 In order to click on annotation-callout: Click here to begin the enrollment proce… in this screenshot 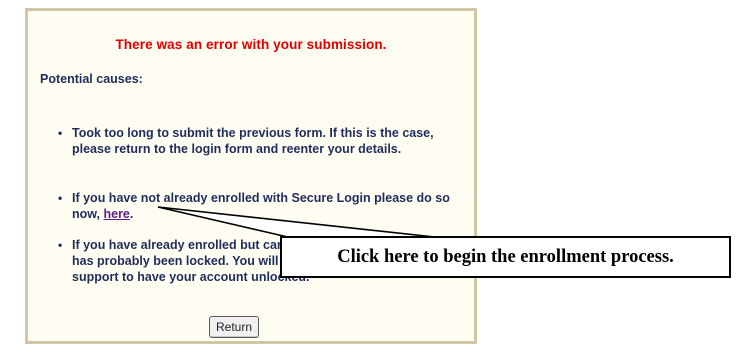, I will do `click(505, 257)`.